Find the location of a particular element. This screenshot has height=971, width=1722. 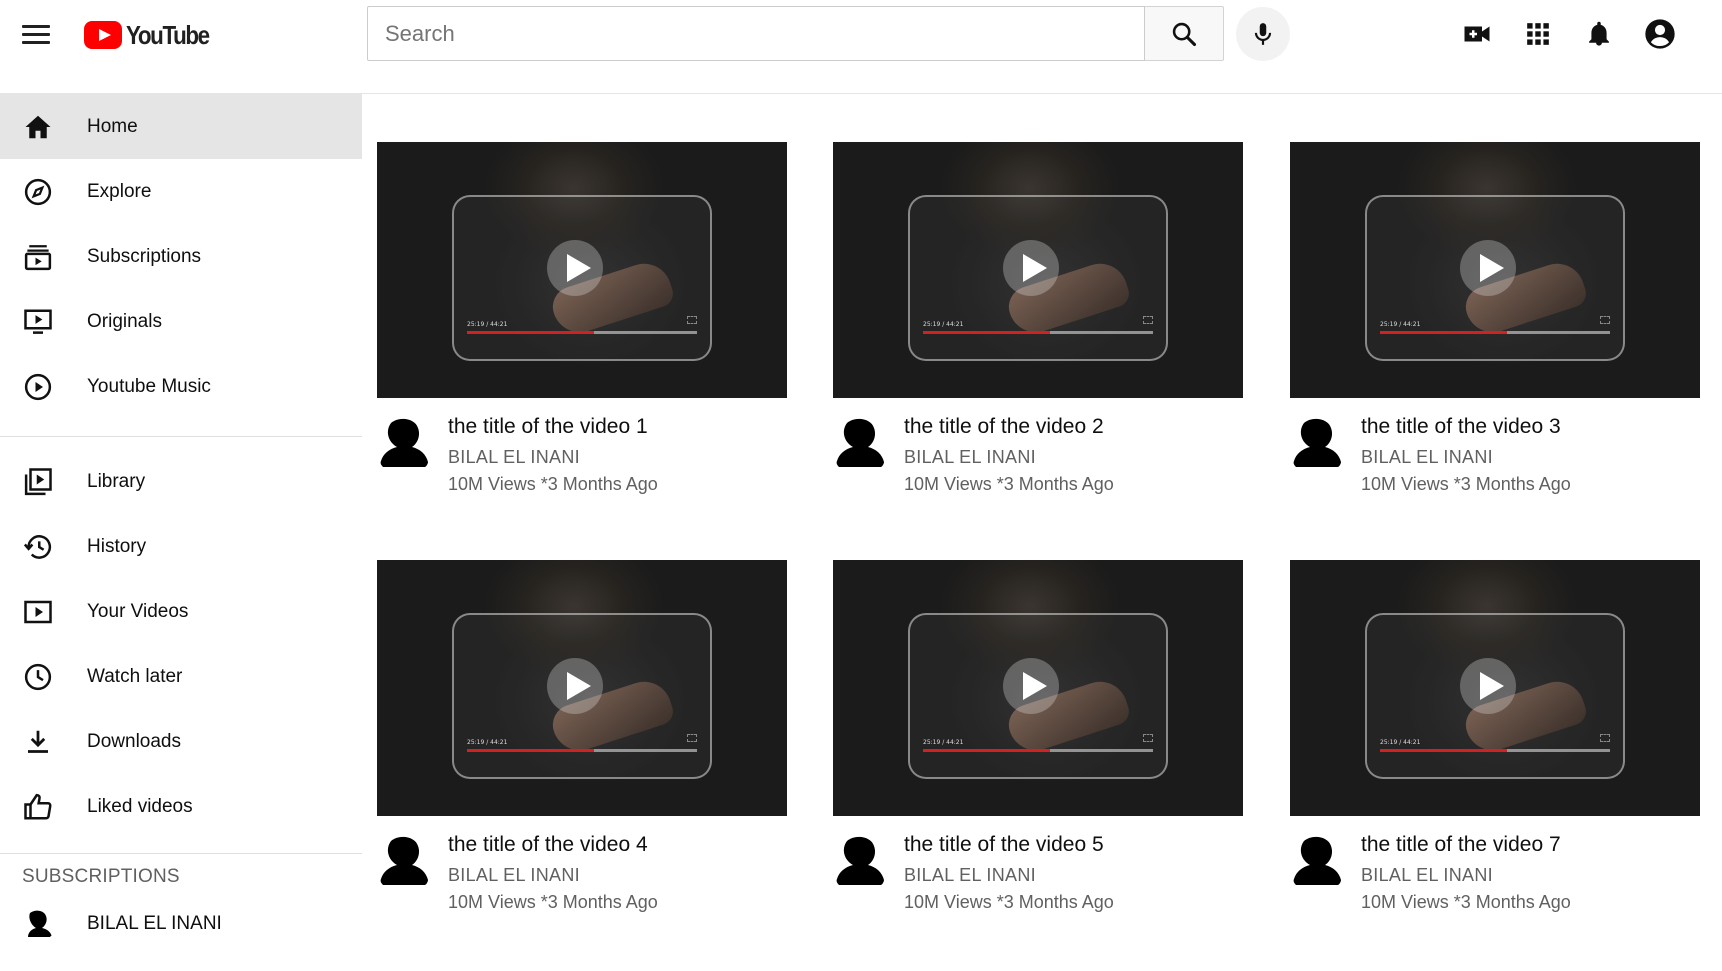

voice-search-button is located at coordinates (1263, 34).